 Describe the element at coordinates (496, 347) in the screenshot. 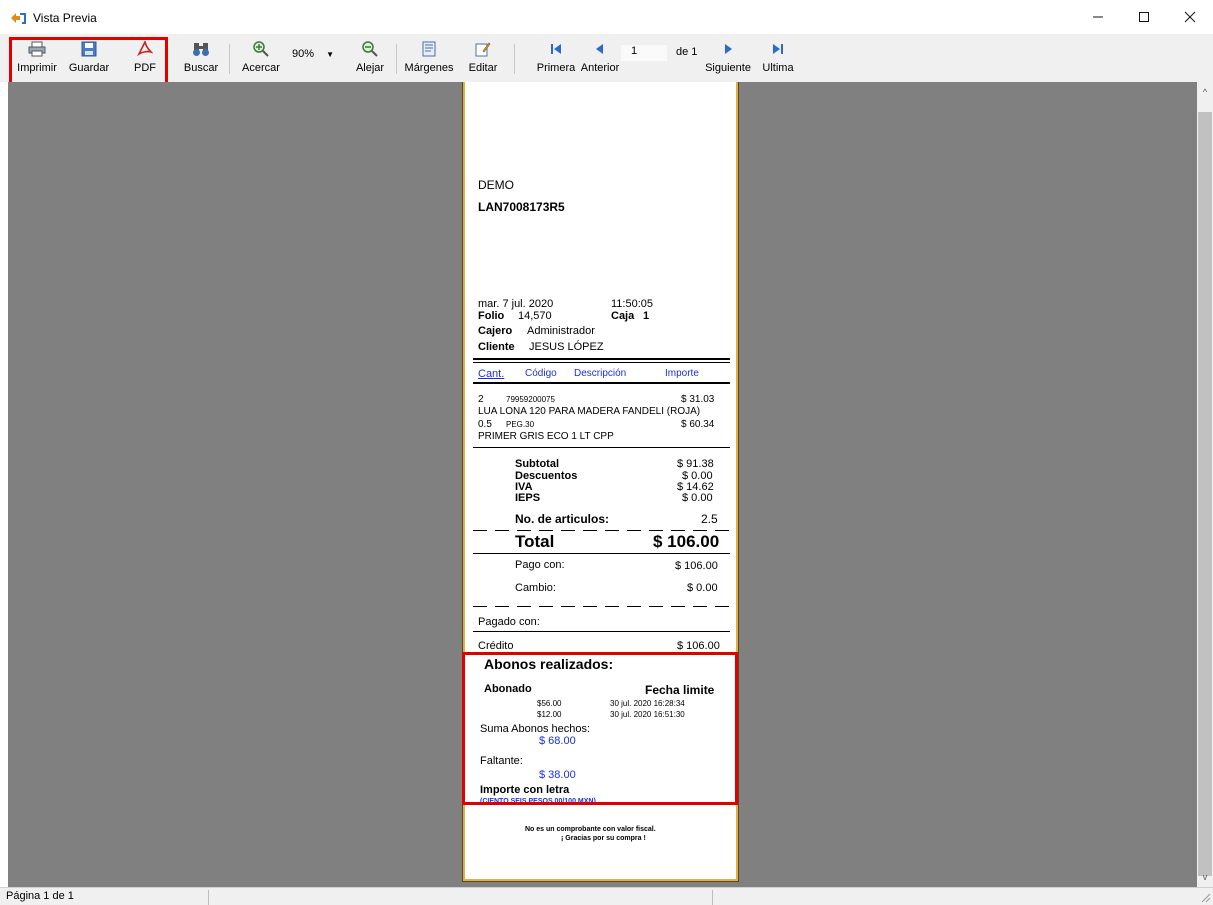

I see `cliente-label: Cliente` at that location.